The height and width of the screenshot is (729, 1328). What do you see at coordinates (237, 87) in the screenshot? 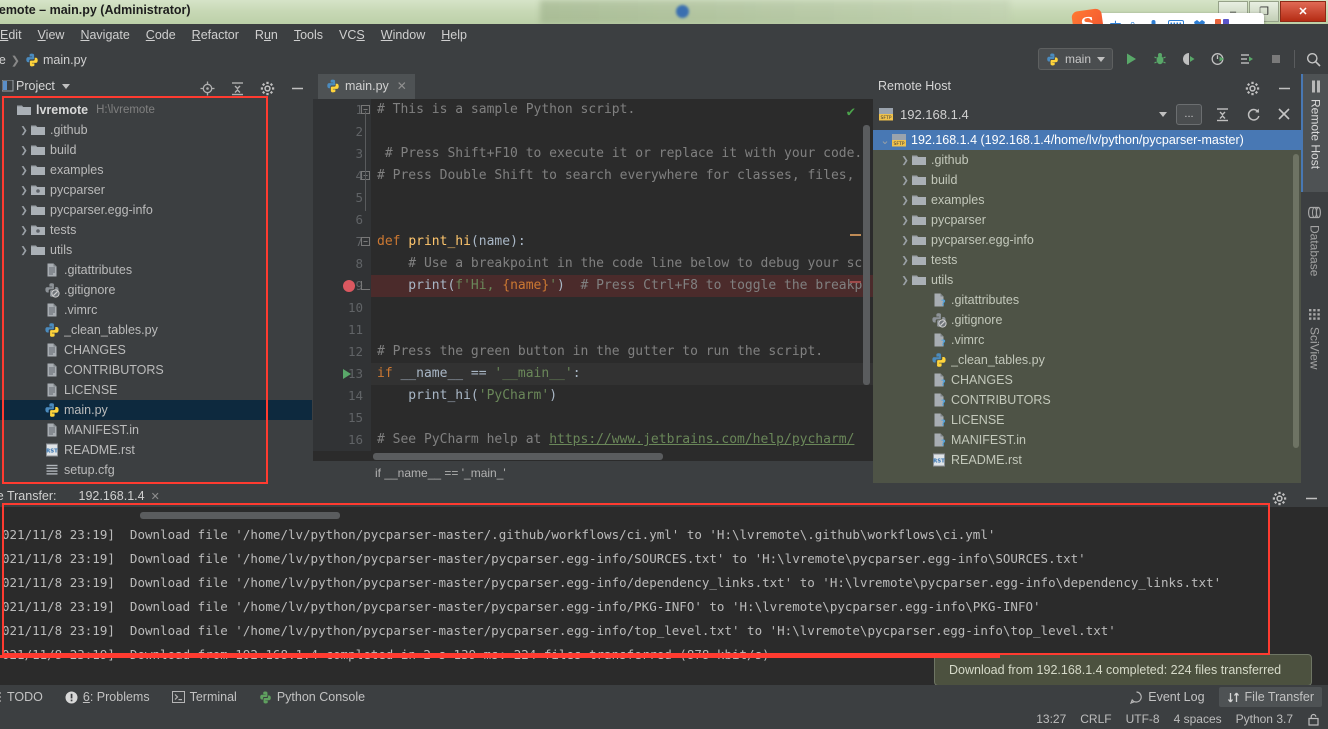
I see `collapse-all-icon` at bounding box center [237, 87].